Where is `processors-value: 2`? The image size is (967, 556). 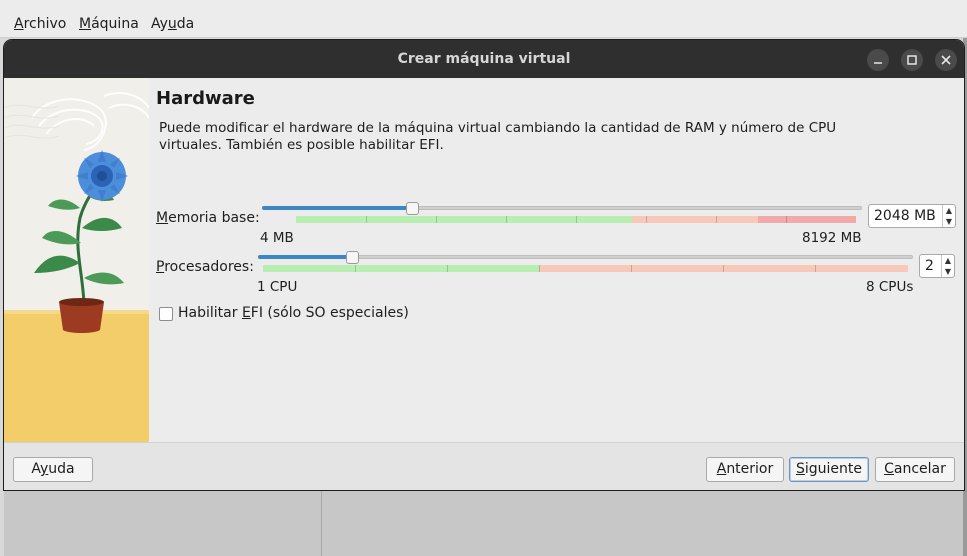
processors-value: 2 is located at coordinates (929, 266).